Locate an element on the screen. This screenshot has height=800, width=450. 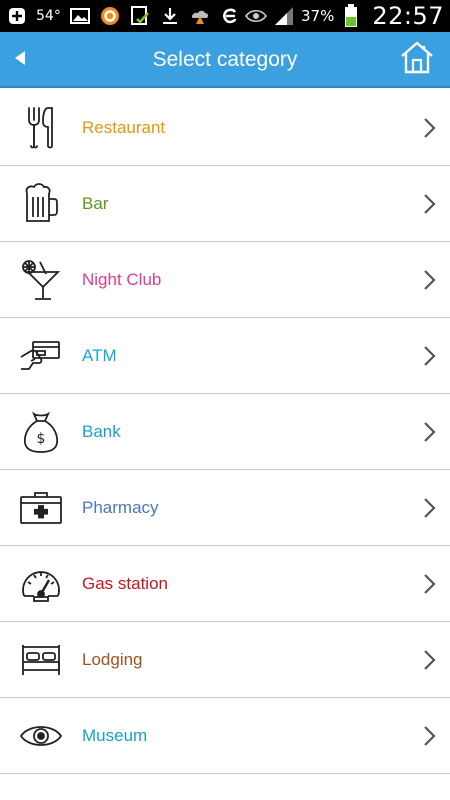
eye-comfort-icon is located at coordinates (256, 16).